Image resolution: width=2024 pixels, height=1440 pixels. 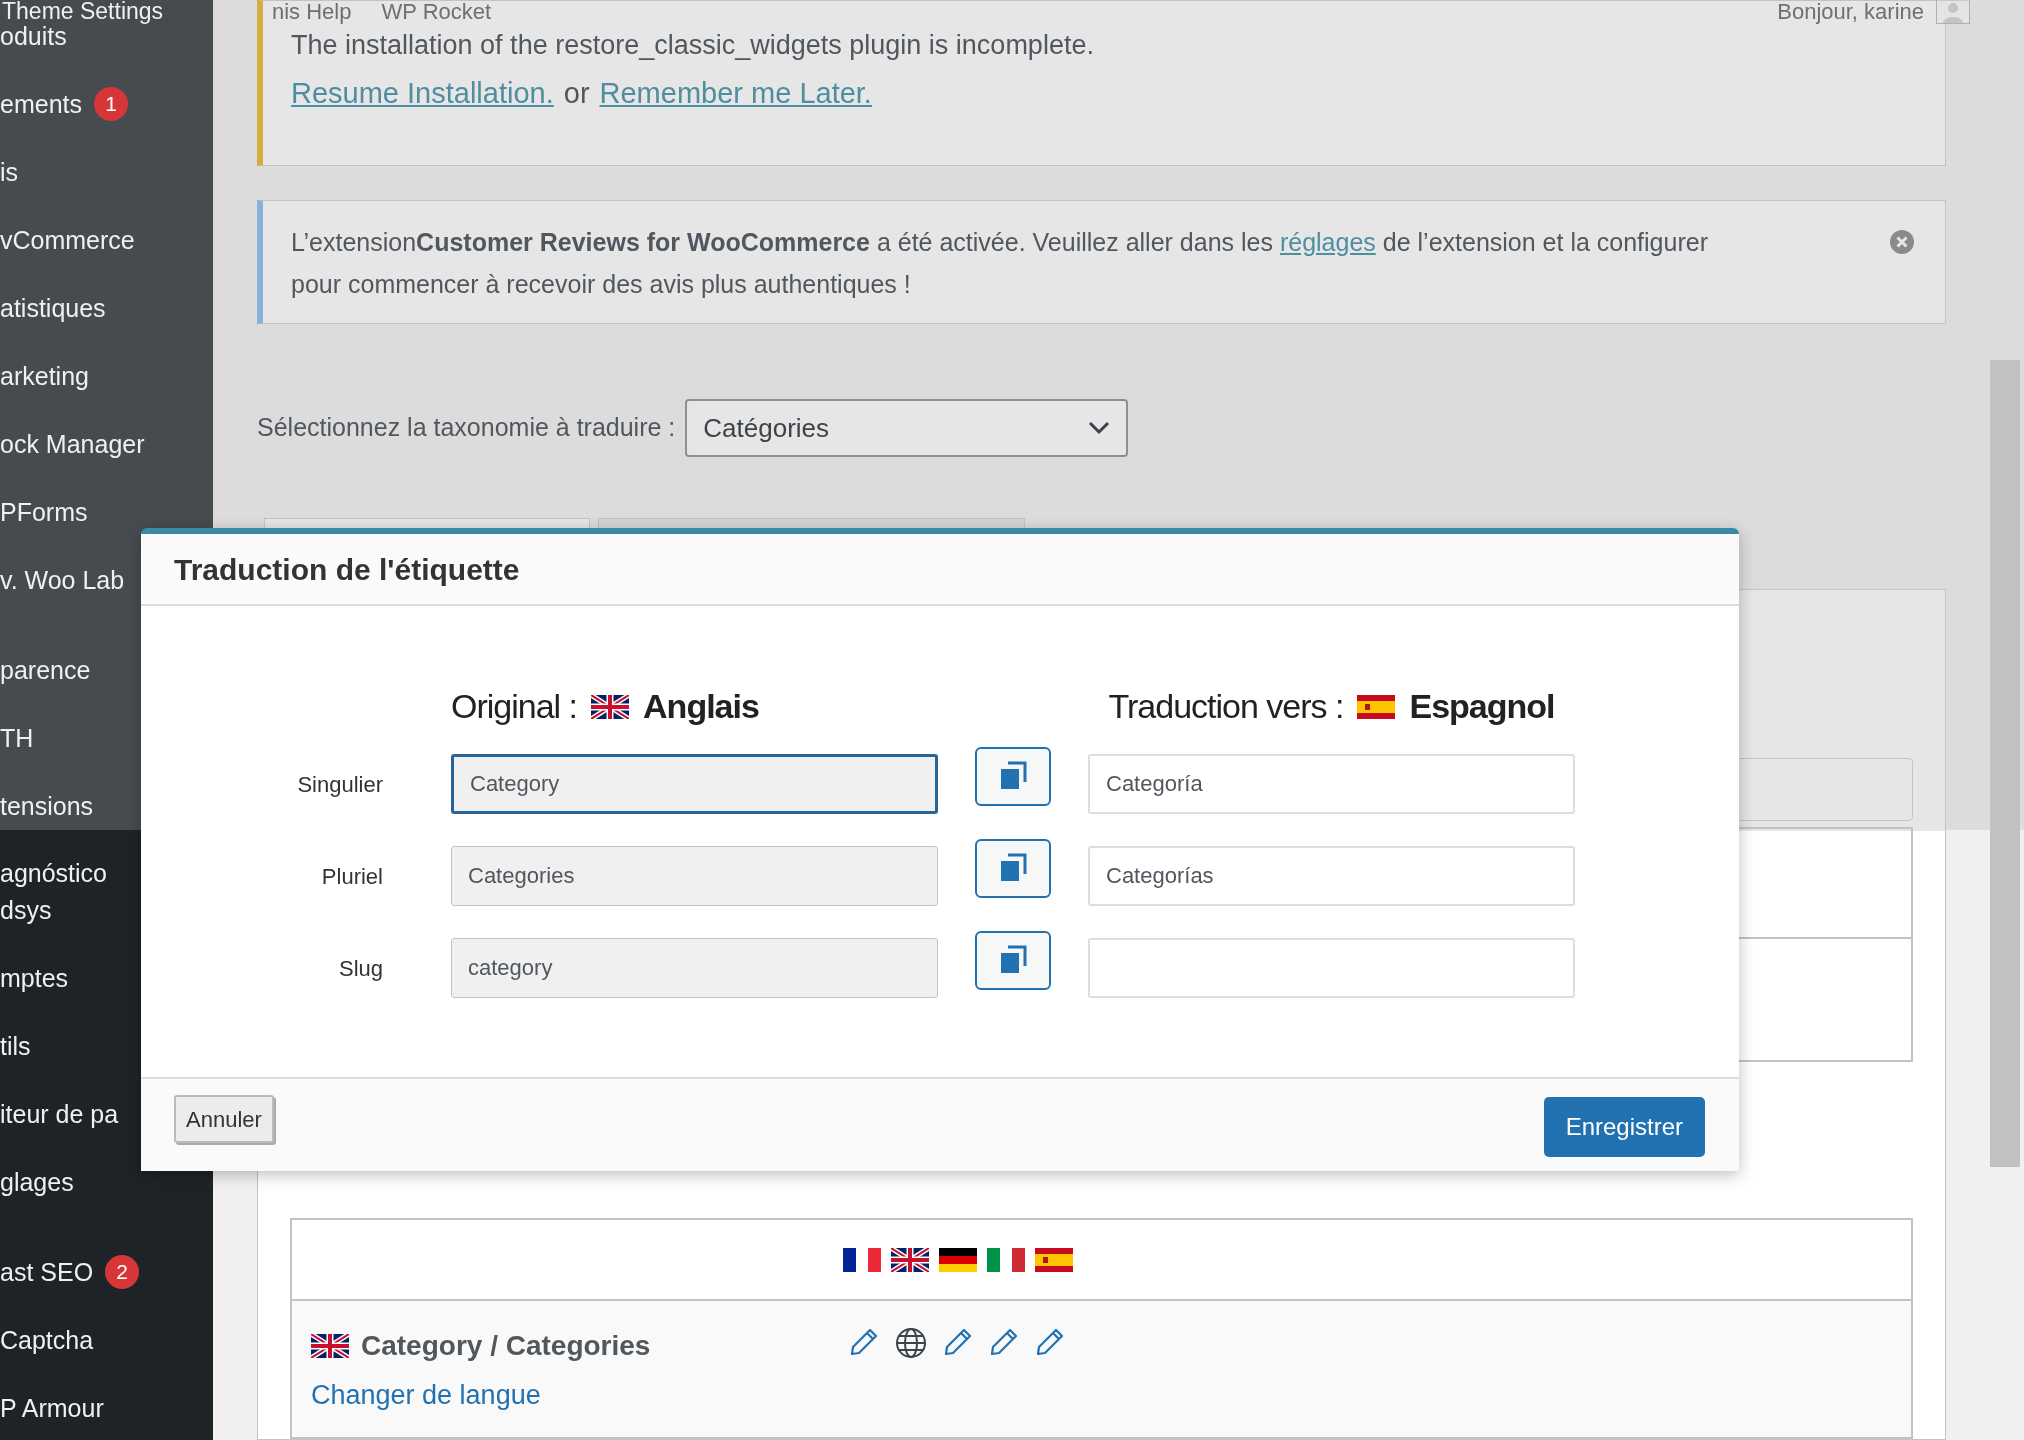 What do you see at coordinates (224, 1119) in the screenshot?
I see `cancel-button: Annuler` at bounding box center [224, 1119].